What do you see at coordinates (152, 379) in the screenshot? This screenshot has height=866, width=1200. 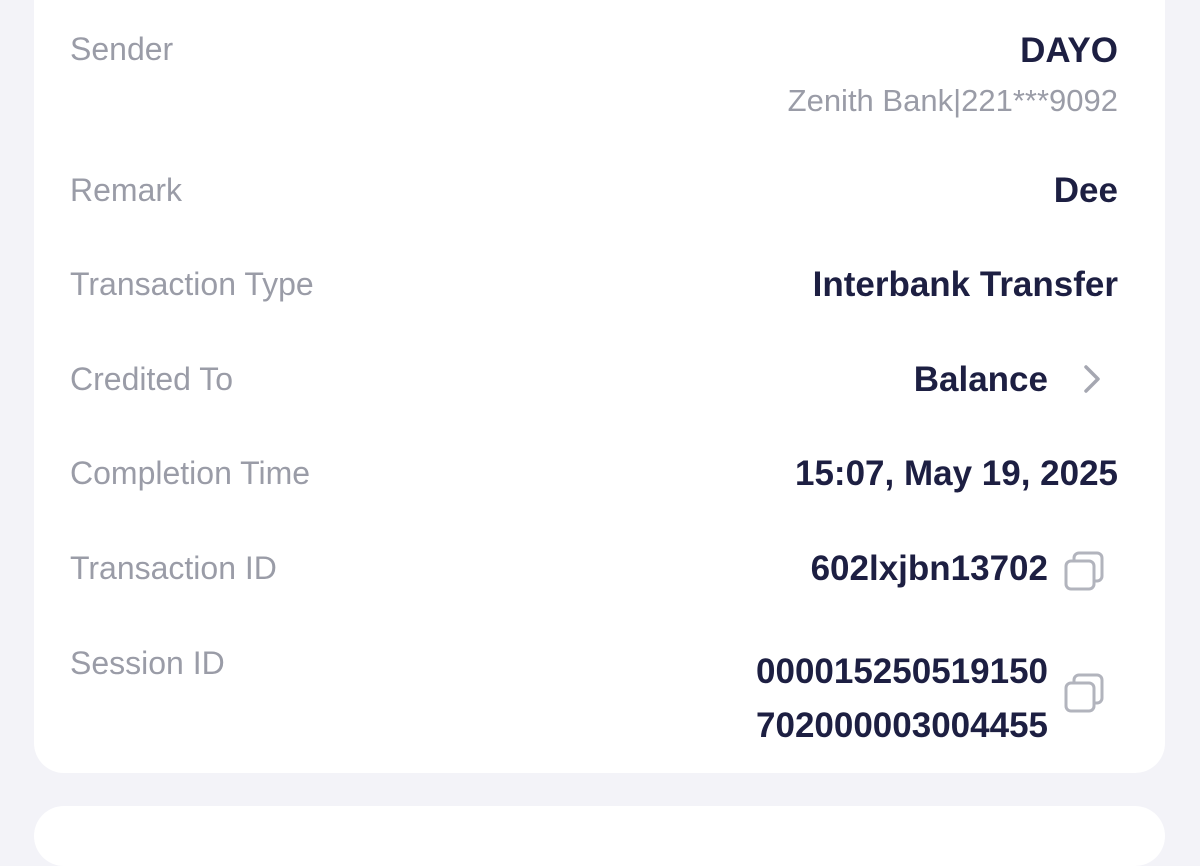 I see `credited-to-label: Credited To` at bounding box center [152, 379].